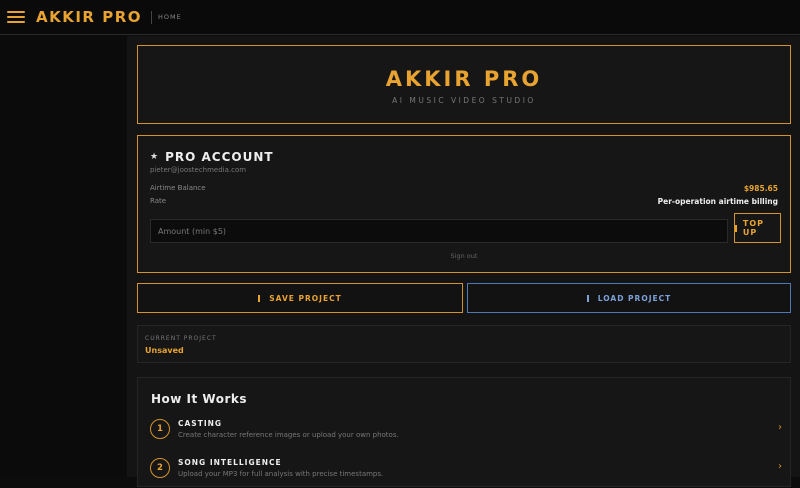 This screenshot has height=488, width=800. What do you see at coordinates (259, 298) in the screenshot?
I see `save-icon` at bounding box center [259, 298].